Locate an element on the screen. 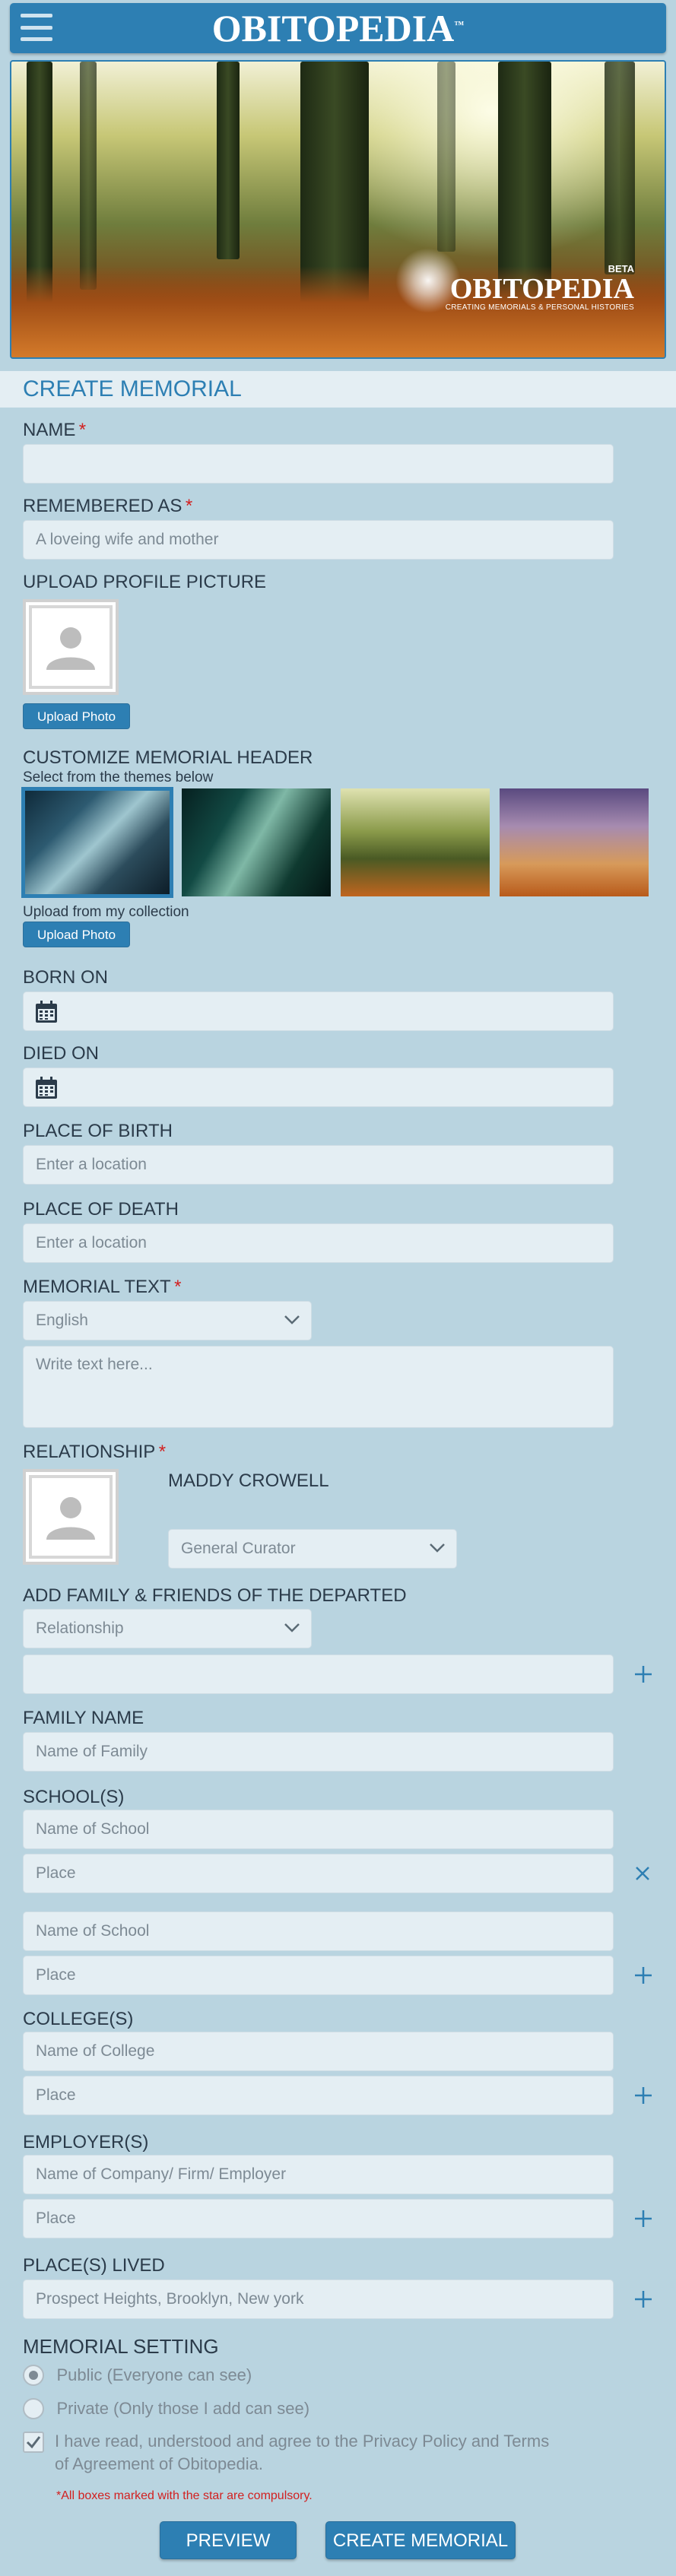  name-input is located at coordinates (318, 464).